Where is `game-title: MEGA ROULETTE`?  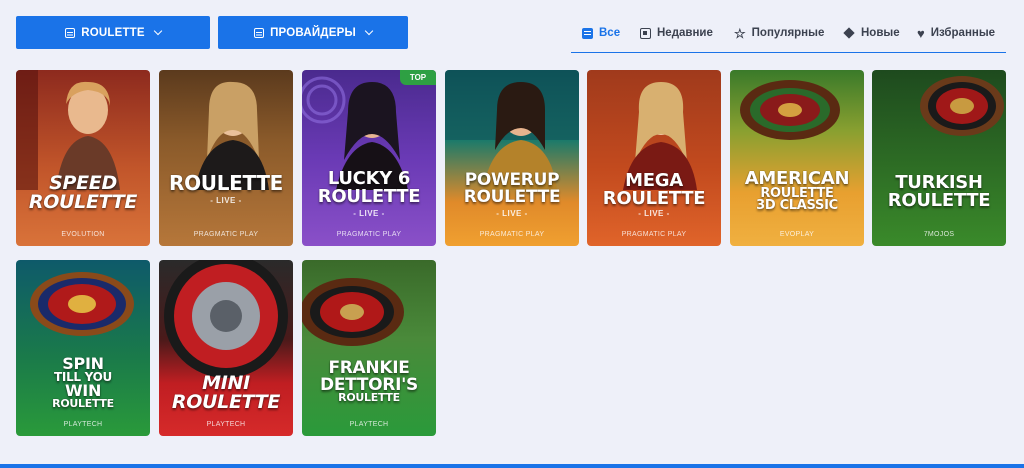
game-title: MEGA ROULETTE is located at coordinates (654, 189).